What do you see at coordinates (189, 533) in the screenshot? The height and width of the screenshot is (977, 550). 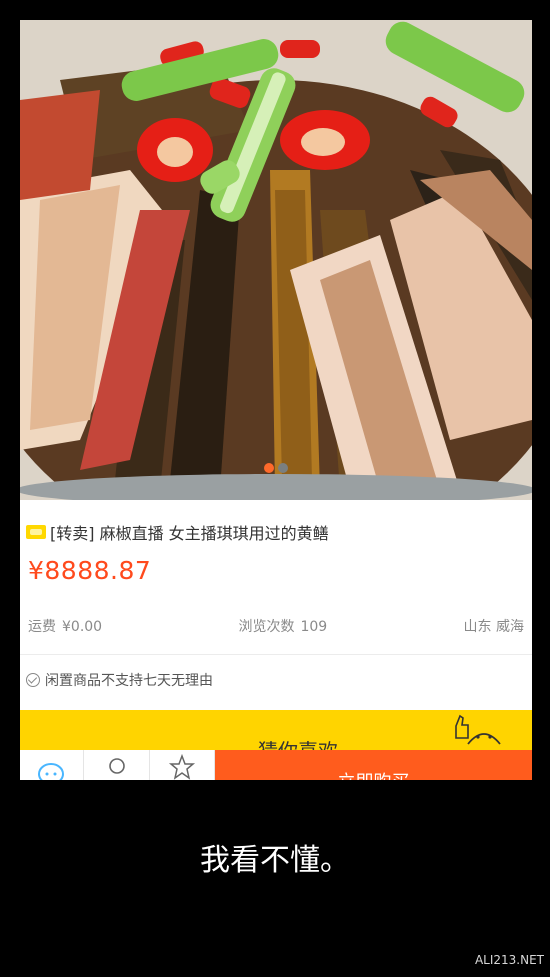 I see `product-title: [转卖] 麻椒直播 女主播琪琪用过的黄鳝` at bounding box center [189, 533].